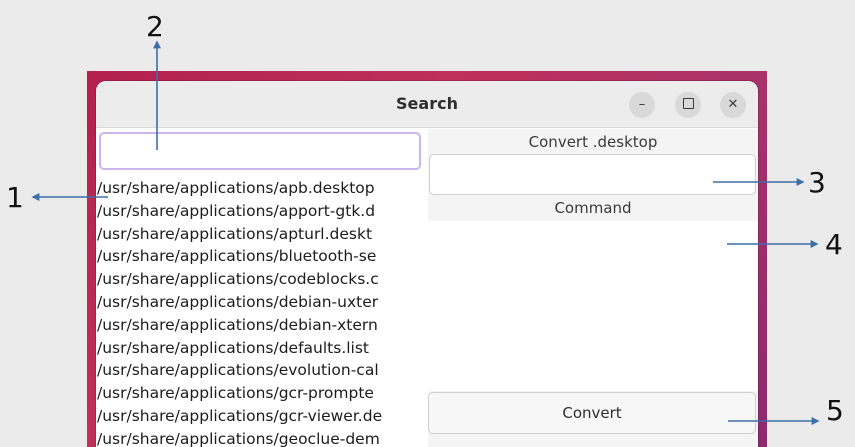  Describe the element at coordinates (593, 142) in the screenshot. I see `convert-desktop-label: Convert .desktop` at that location.